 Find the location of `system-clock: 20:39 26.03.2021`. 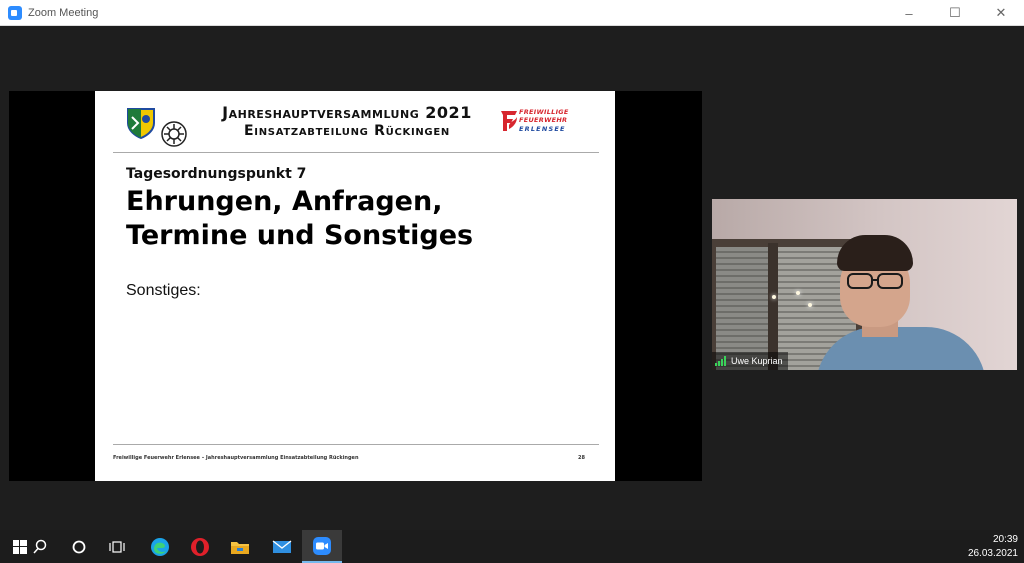

system-clock: 20:39 26.03.2021 is located at coordinates (993, 547).